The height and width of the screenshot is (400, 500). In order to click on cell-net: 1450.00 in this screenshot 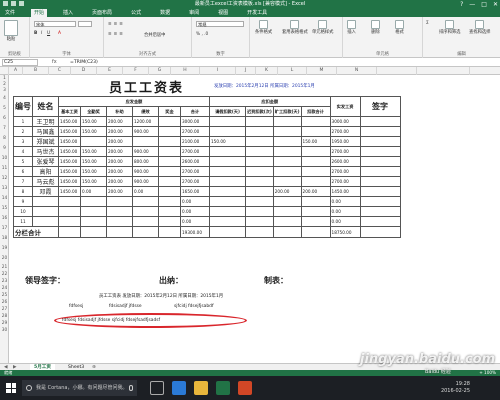, I will do `click(345, 191)`.